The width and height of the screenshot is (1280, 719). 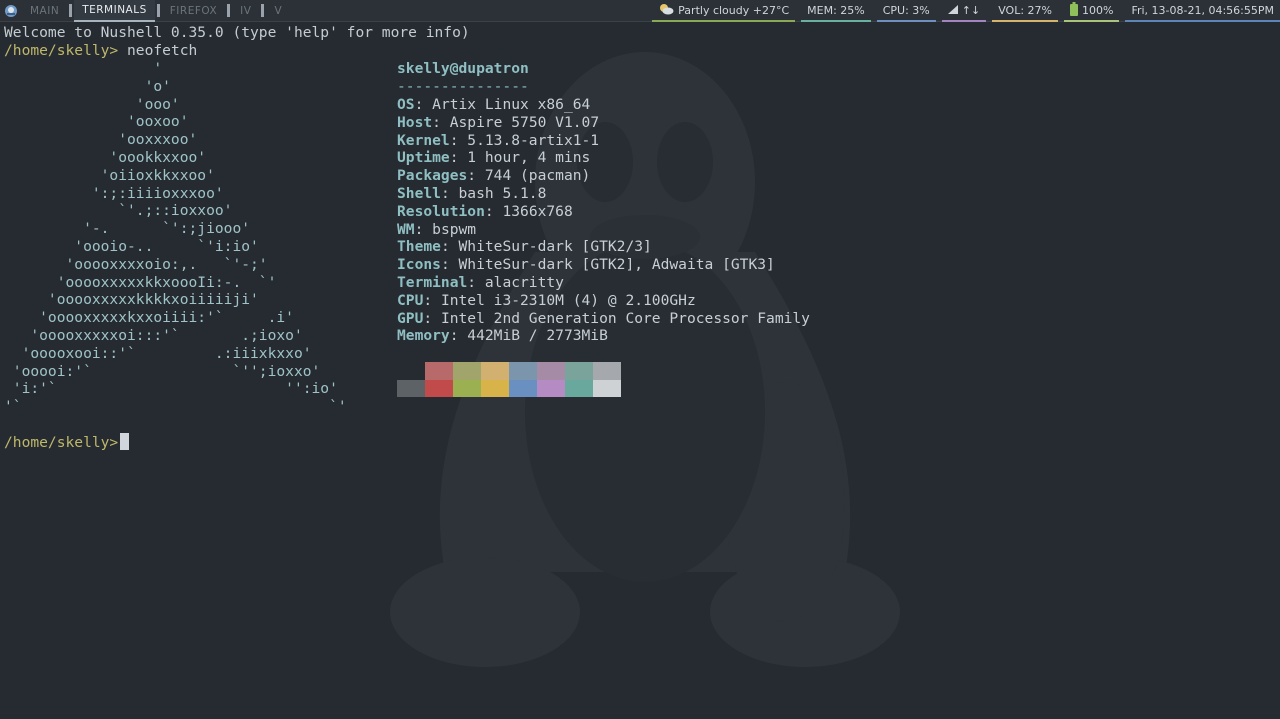 I want to click on info-key: Kernel, so click(x=423, y=140).